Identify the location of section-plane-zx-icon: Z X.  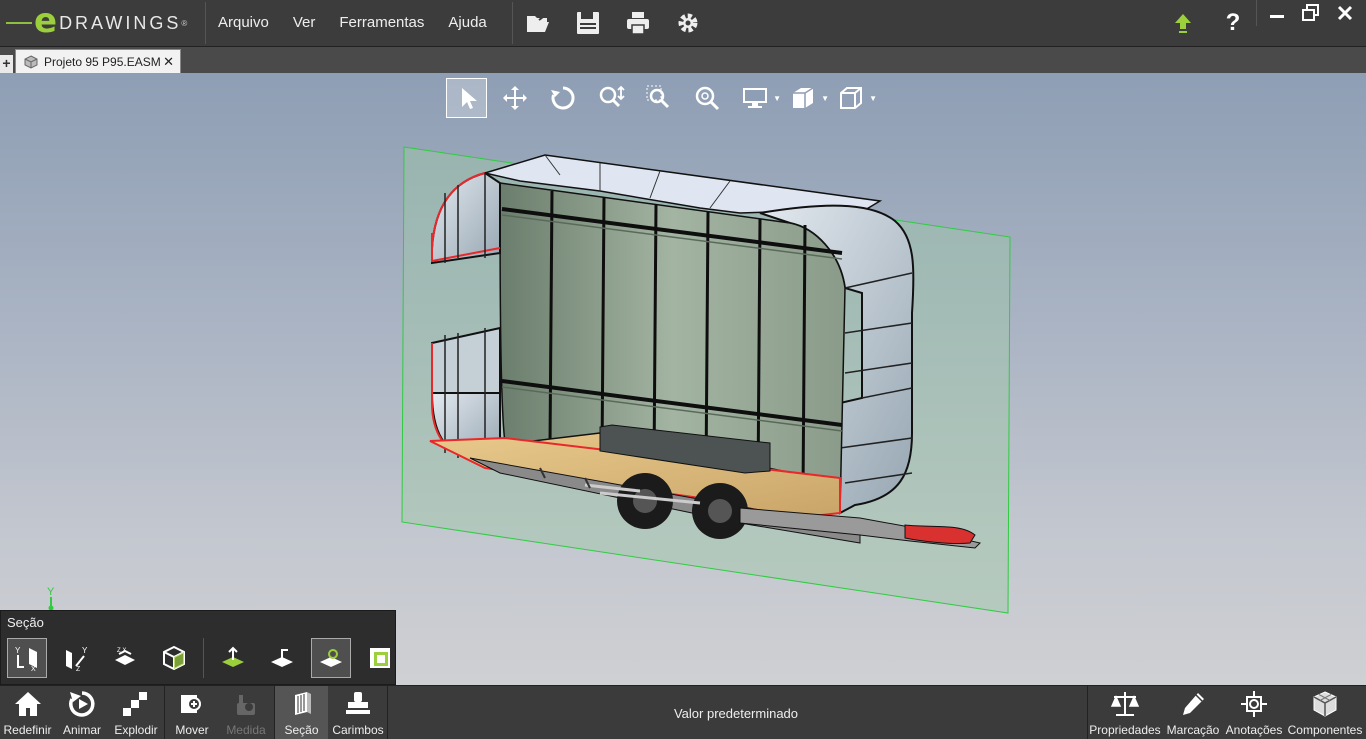
(125, 658).